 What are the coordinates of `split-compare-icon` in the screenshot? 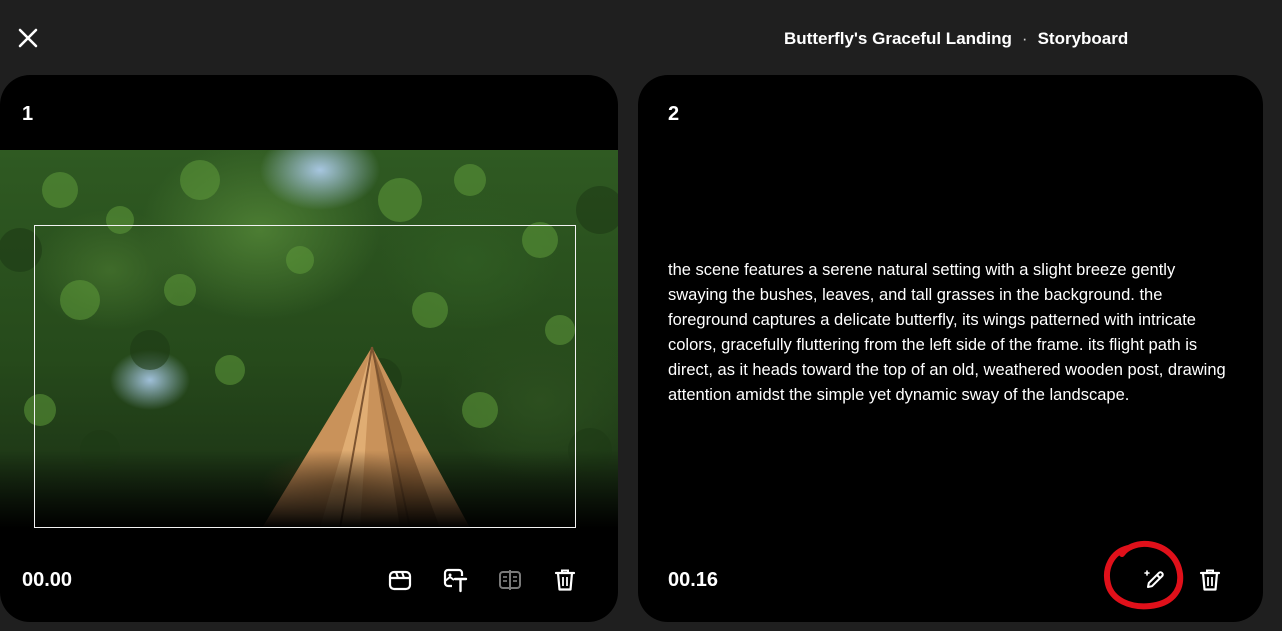 It's located at (510, 580).